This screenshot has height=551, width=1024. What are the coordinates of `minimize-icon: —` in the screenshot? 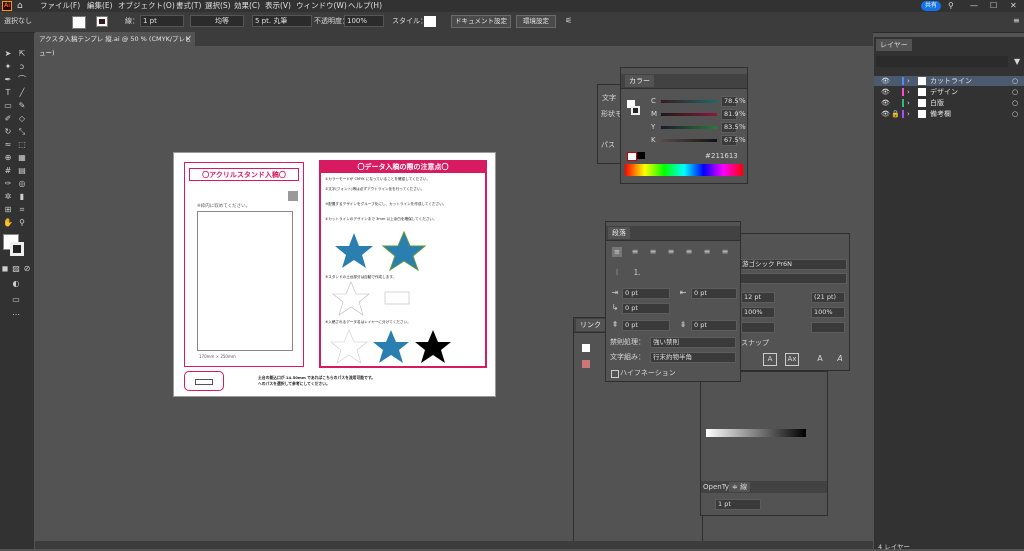 It's located at (974, 6).